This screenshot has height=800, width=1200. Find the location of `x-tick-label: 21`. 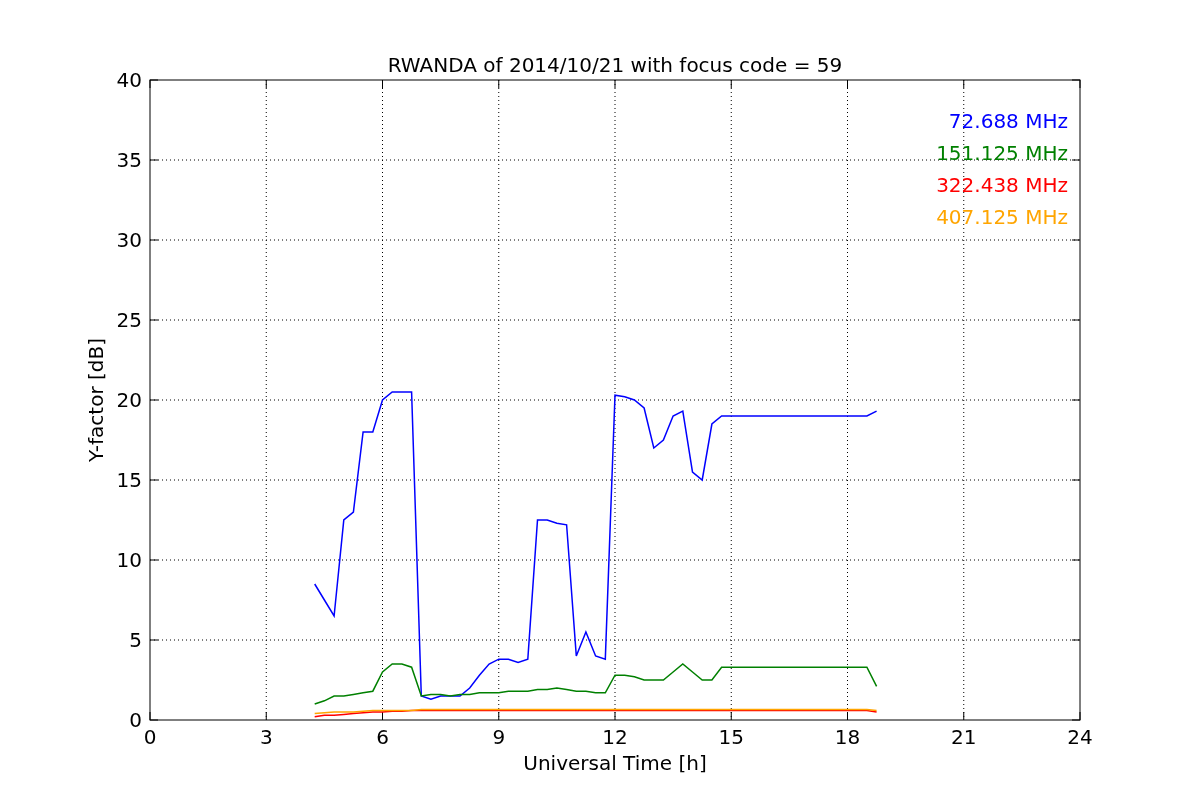

x-tick-label: 21 is located at coordinates (964, 737).